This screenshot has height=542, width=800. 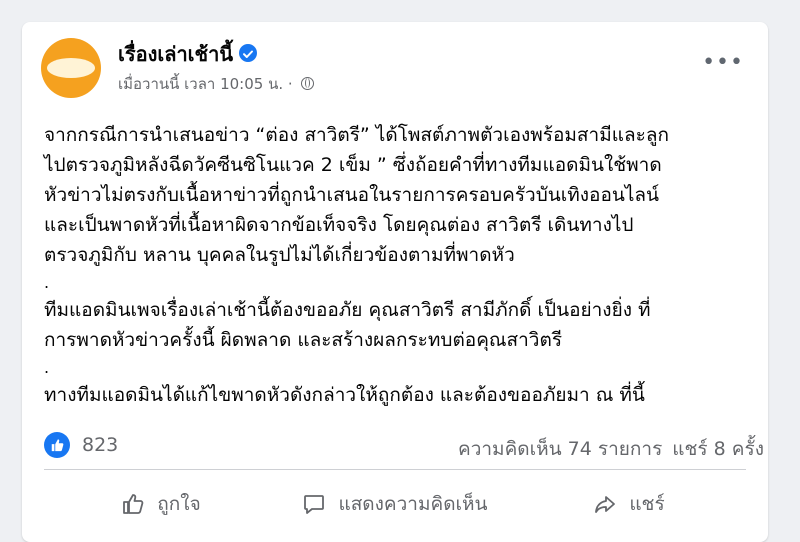 I want to click on more-options-icon: •••, so click(x=723, y=63).